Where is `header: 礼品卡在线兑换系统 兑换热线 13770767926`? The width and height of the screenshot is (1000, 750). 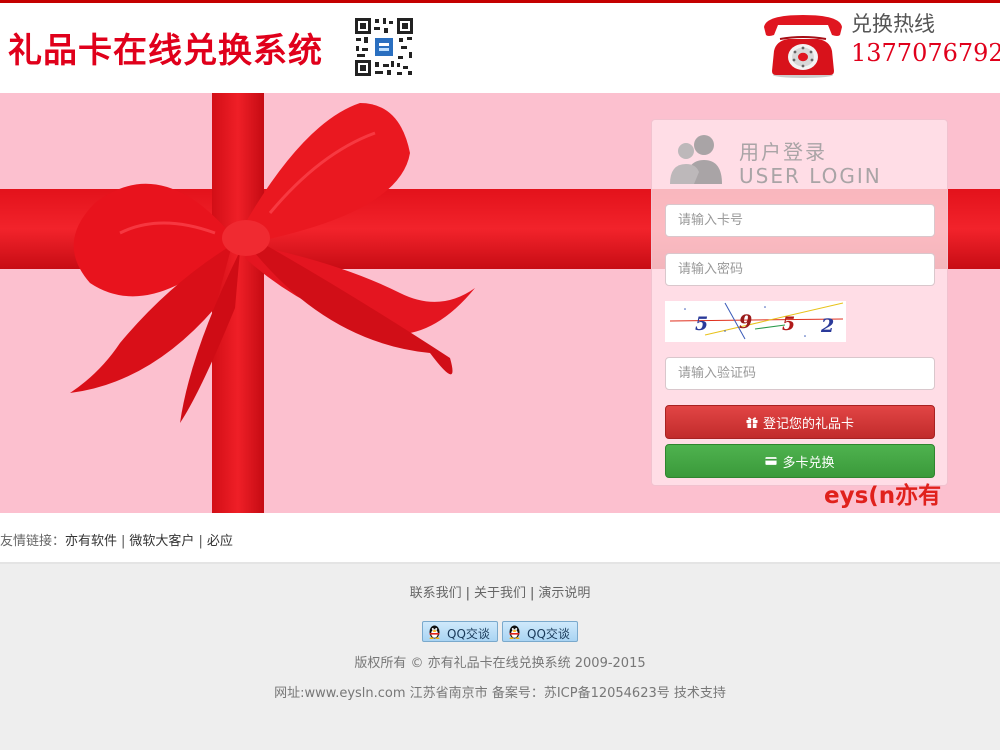 header: 礼品卡在线兑换系统 兑换热线 13770767926 is located at coordinates (500, 46).